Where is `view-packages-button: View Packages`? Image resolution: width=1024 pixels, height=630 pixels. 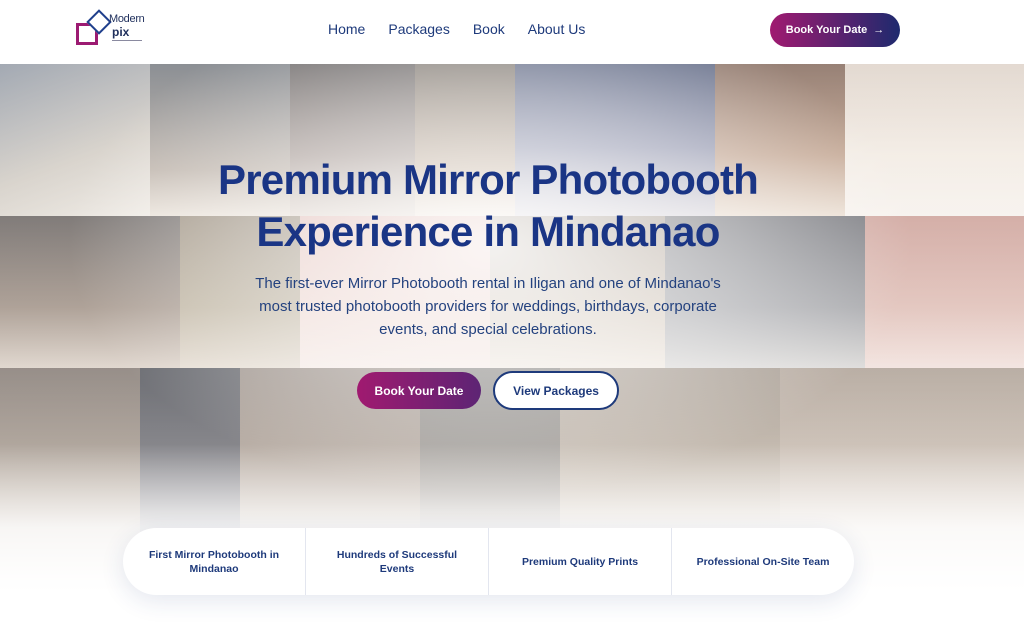 view-packages-button: View Packages is located at coordinates (556, 390).